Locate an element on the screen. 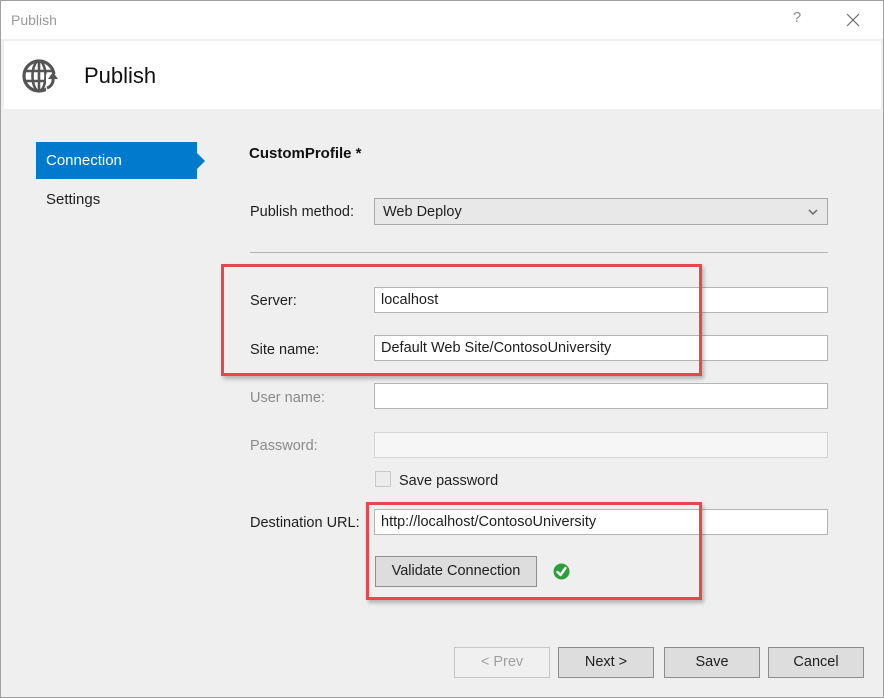  user-name-label: User name: is located at coordinates (287, 398).